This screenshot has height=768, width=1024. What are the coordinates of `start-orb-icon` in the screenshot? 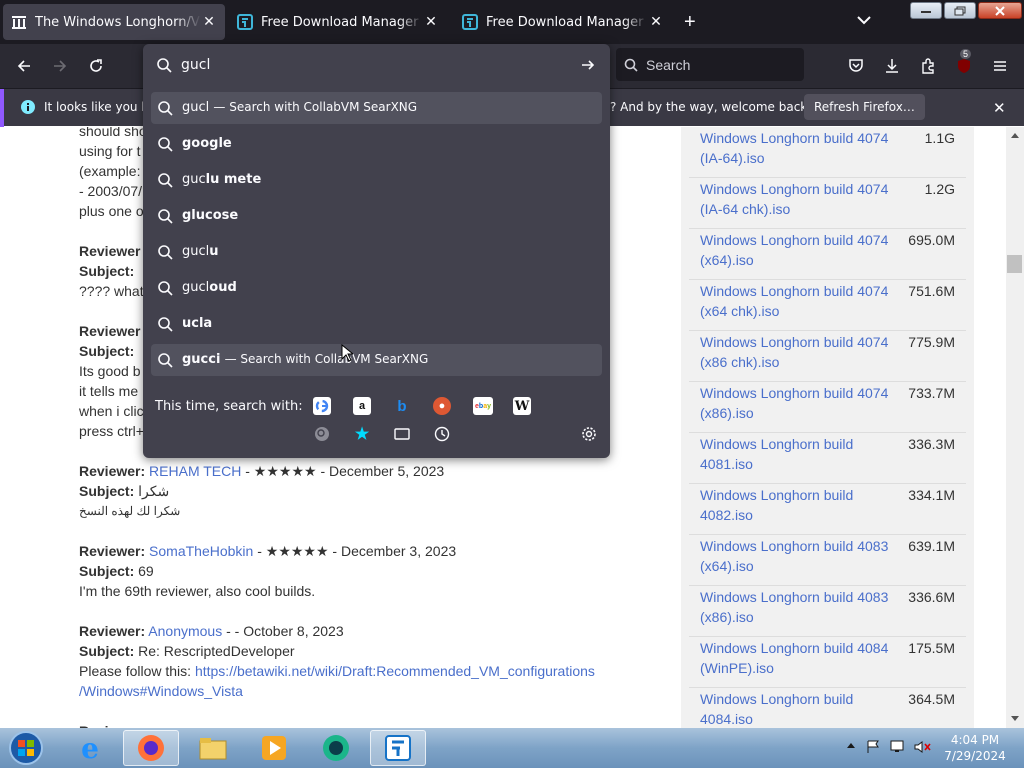 It's located at (26, 748).